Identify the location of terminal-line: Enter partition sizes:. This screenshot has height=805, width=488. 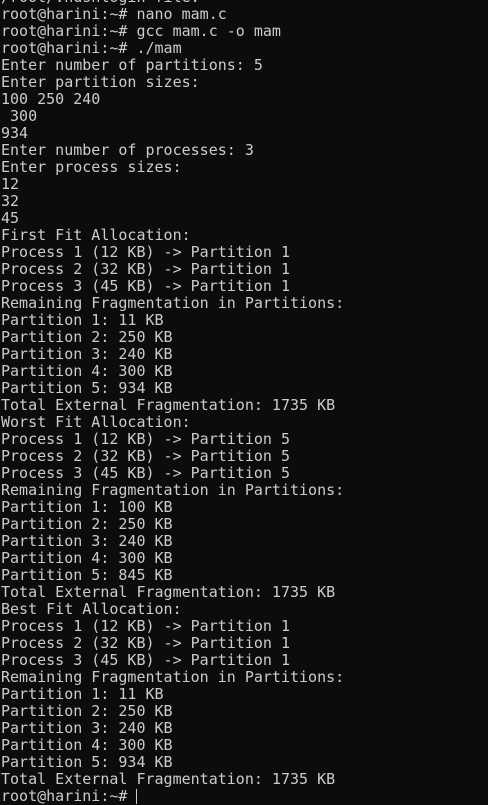
(100, 82).